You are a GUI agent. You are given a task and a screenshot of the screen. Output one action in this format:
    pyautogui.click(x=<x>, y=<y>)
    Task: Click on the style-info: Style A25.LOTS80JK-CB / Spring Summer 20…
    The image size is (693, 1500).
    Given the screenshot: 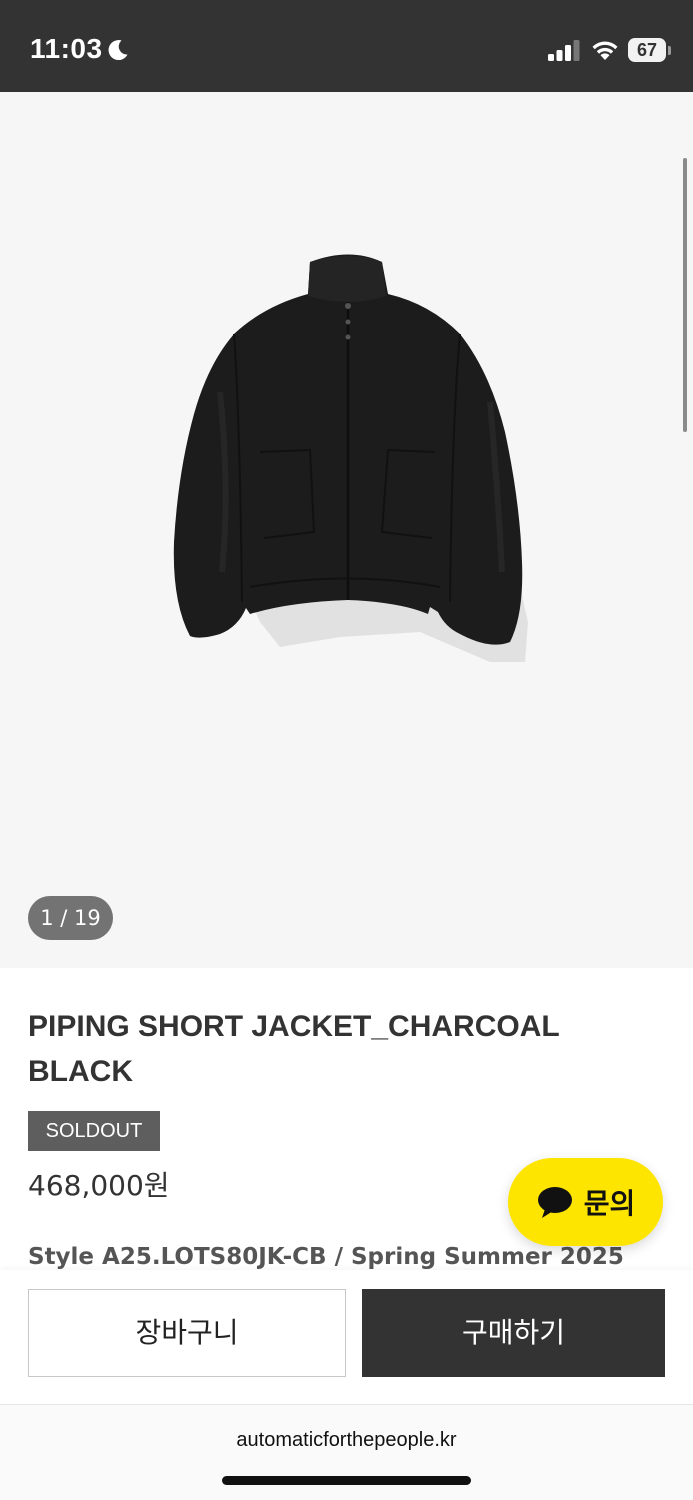 What is the action you would take?
    pyautogui.click(x=326, y=1257)
    